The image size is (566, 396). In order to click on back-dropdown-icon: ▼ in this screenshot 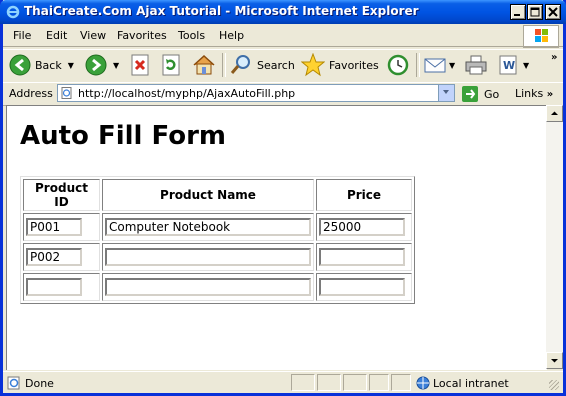, I will do `click(71, 65)`.